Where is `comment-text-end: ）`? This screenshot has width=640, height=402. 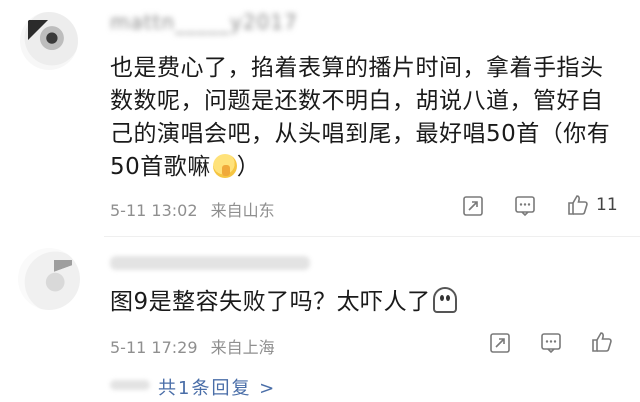
comment-text-end: ） is located at coordinates (248, 167).